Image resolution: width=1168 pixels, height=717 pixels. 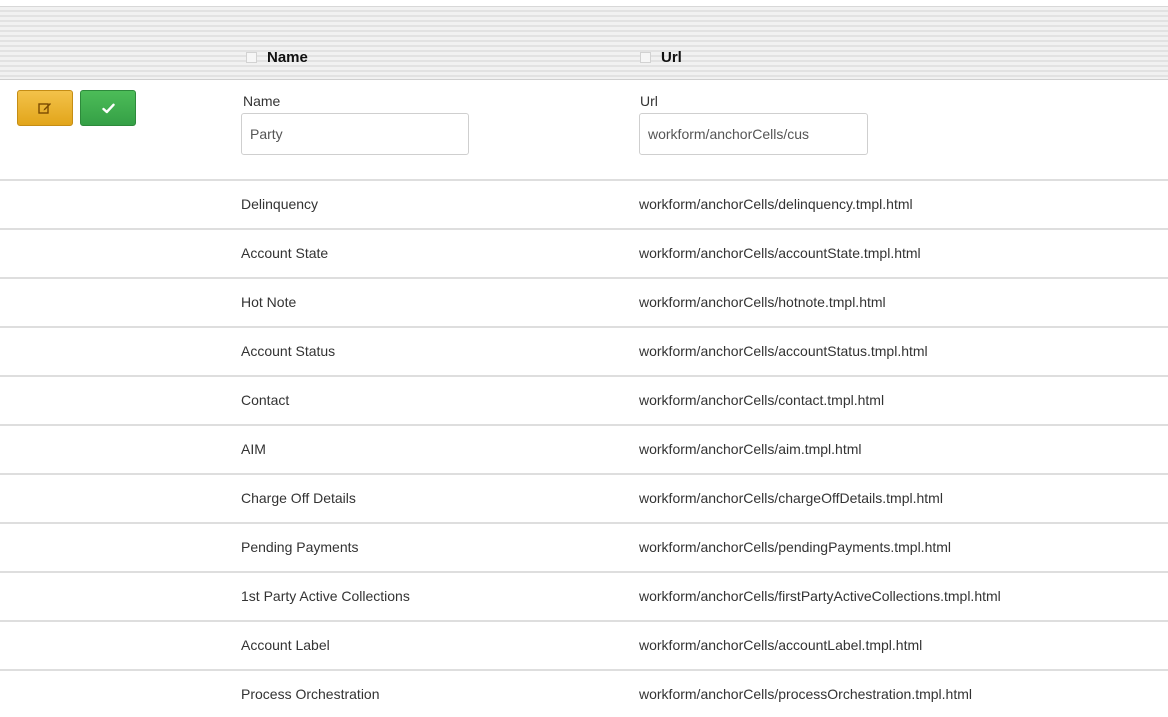 I want to click on checkmark-icon, so click(x=108, y=108).